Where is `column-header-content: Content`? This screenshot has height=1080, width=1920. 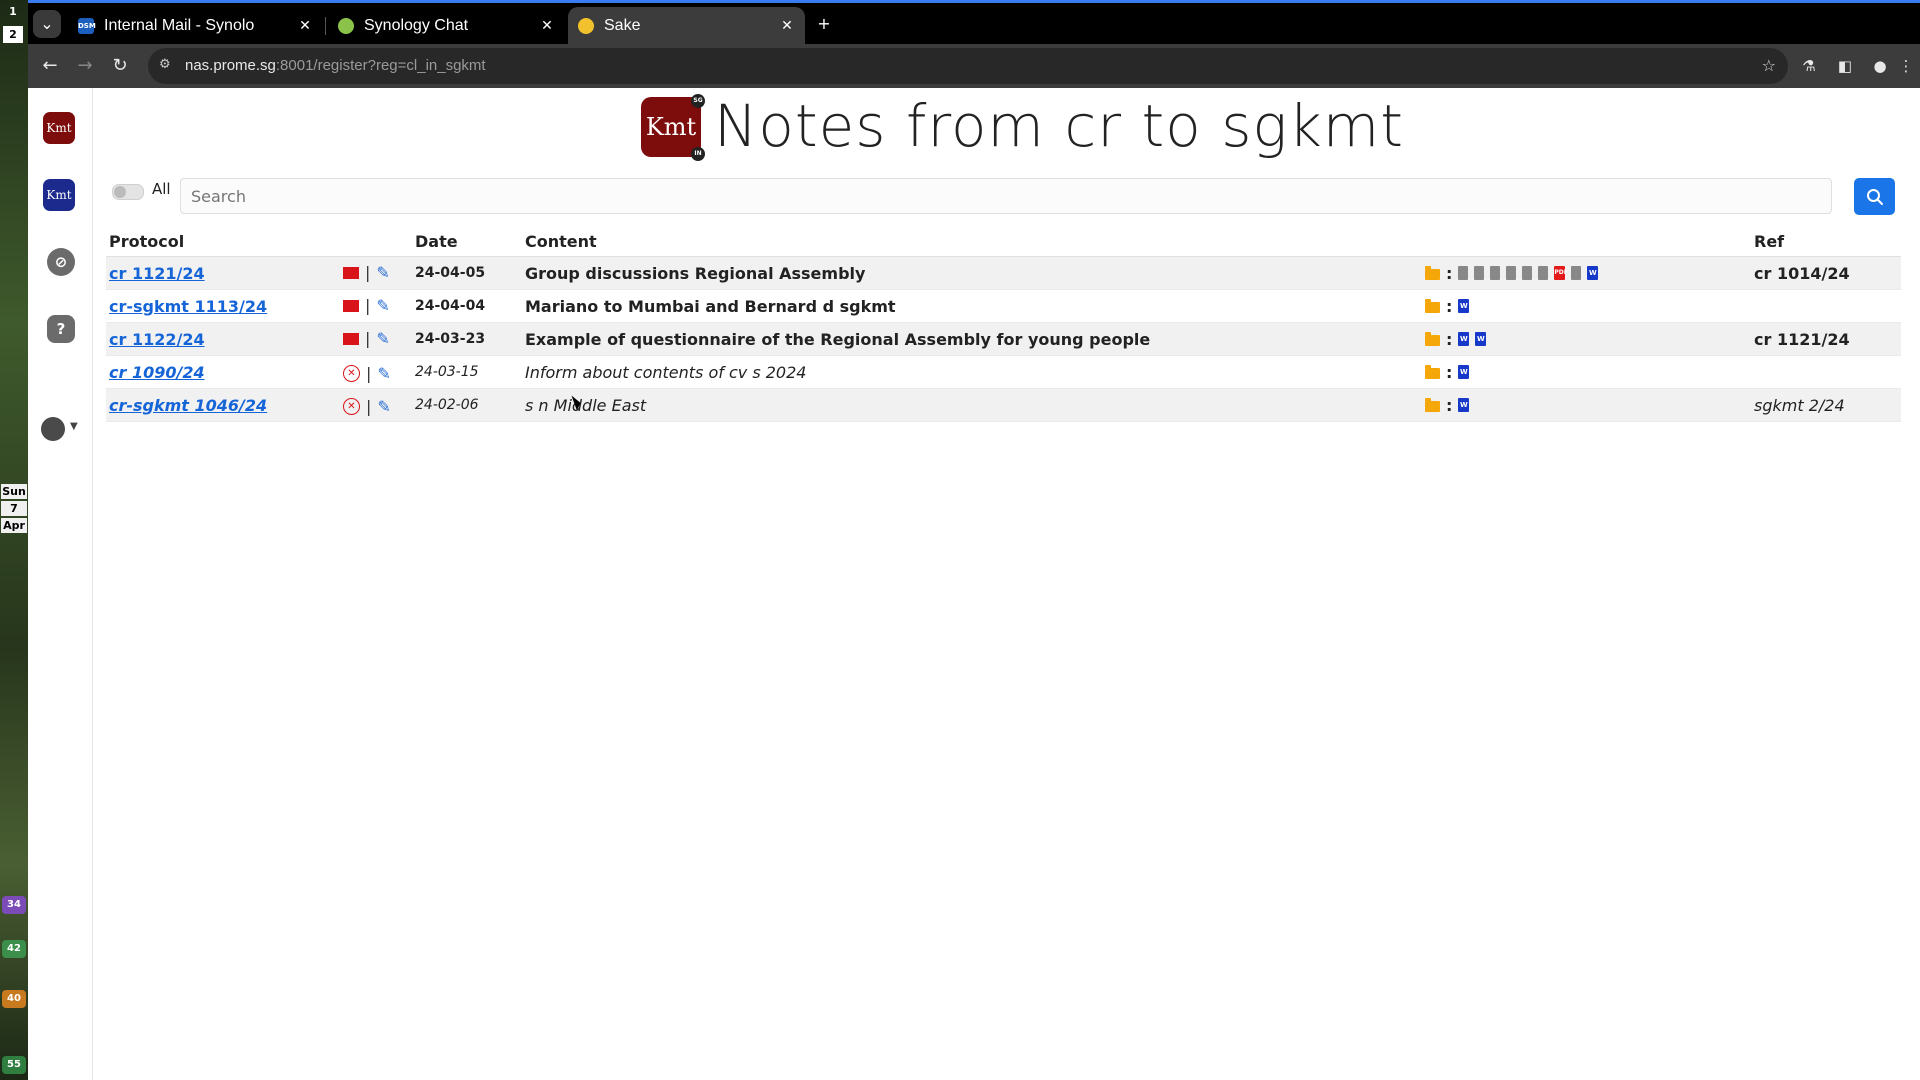
column-header-content: Content is located at coordinates (972, 241).